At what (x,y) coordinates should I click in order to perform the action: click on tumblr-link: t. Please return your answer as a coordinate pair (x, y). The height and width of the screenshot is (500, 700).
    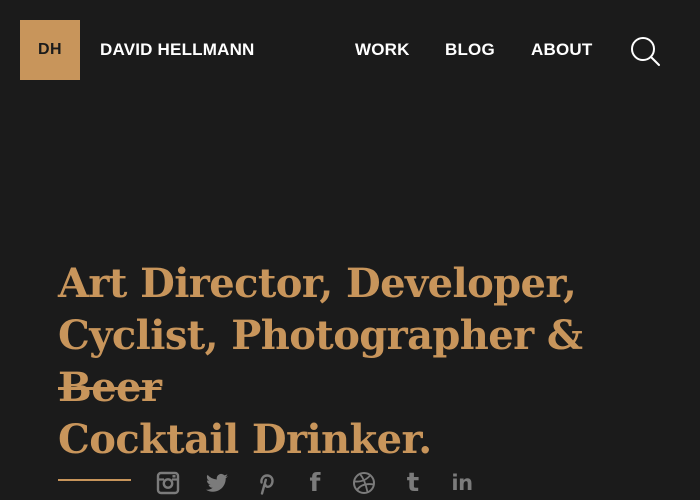
    Looking at the image, I should click on (413, 483).